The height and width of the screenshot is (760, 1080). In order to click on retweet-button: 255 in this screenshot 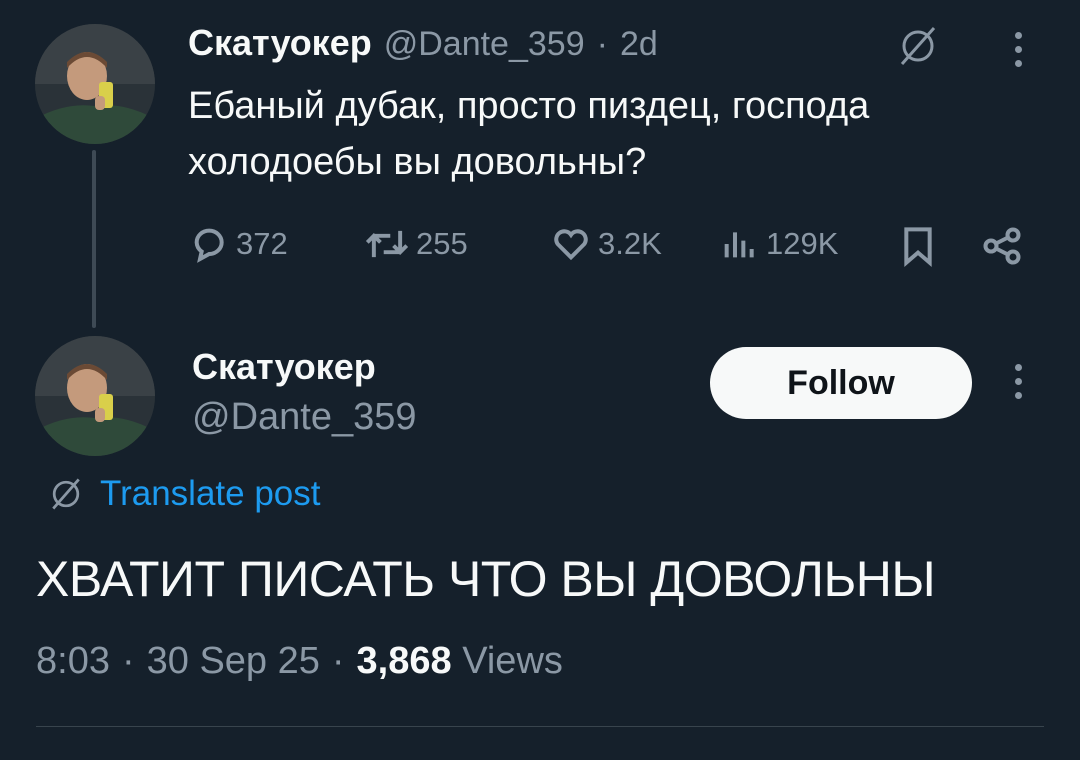, I will do `click(416, 244)`.